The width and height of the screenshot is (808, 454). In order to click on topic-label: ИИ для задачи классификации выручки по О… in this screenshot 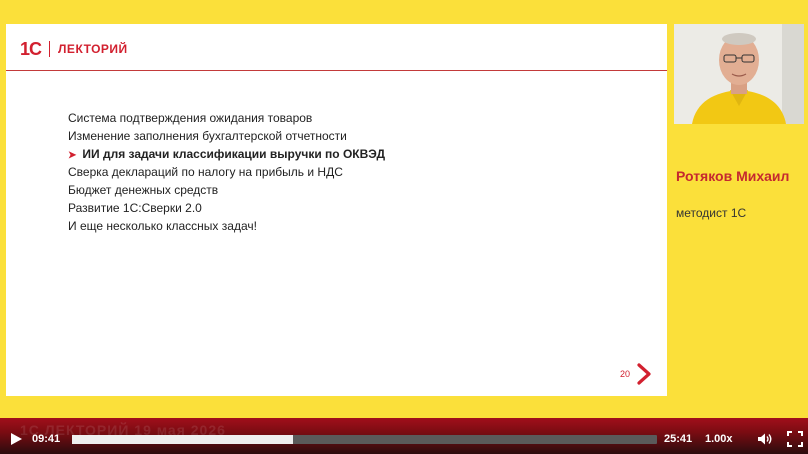, I will do `click(234, 154)`.